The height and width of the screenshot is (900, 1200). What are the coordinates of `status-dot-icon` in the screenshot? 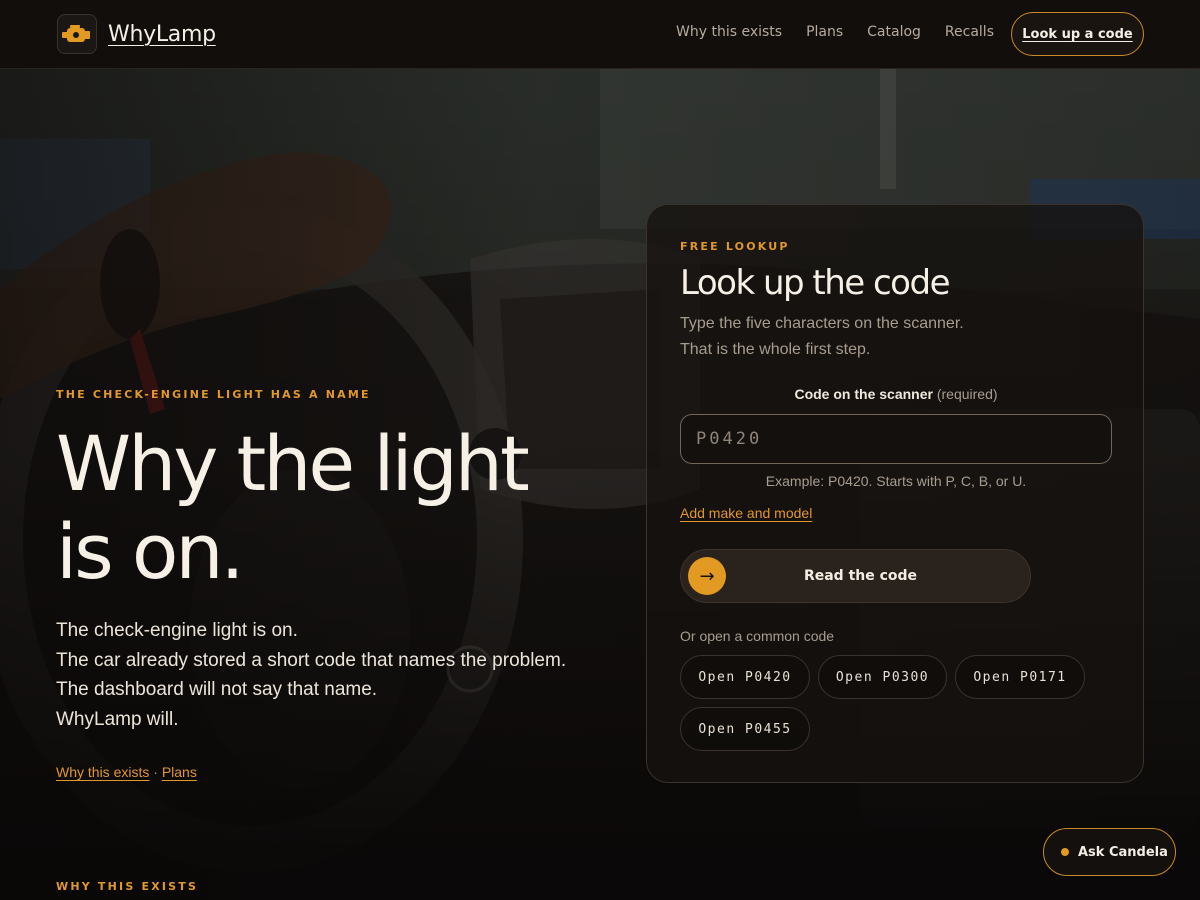 It's located at (1065, 852).